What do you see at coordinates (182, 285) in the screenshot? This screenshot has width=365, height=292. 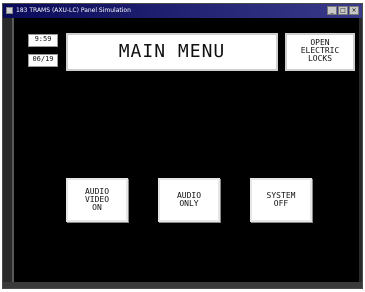 I see `window-bottom-frame` at bounding box center [182, 285].